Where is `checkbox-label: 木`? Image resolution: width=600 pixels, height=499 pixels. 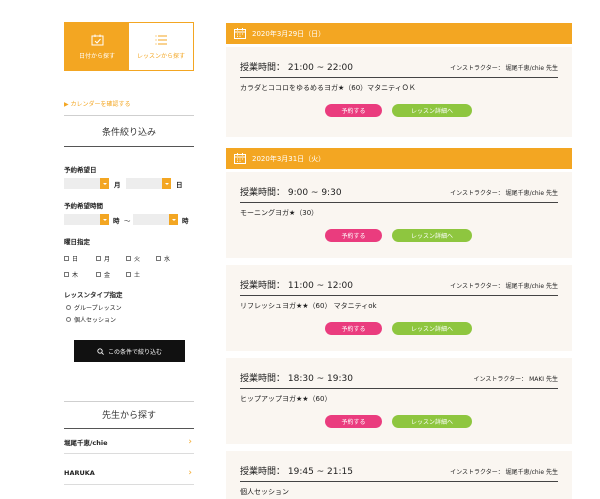 checkbox-label: 木 is located at coordinates (75, 275).